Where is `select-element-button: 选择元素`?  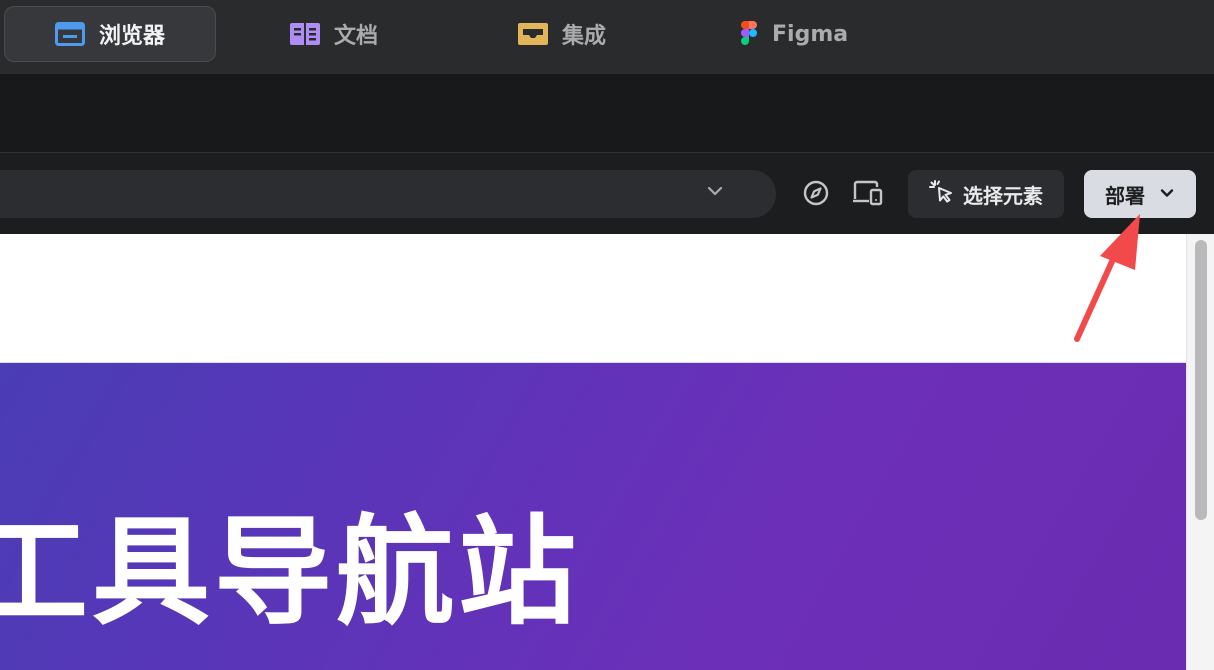
select-element-button: 选择元素 is located at coordinates (986, 194).